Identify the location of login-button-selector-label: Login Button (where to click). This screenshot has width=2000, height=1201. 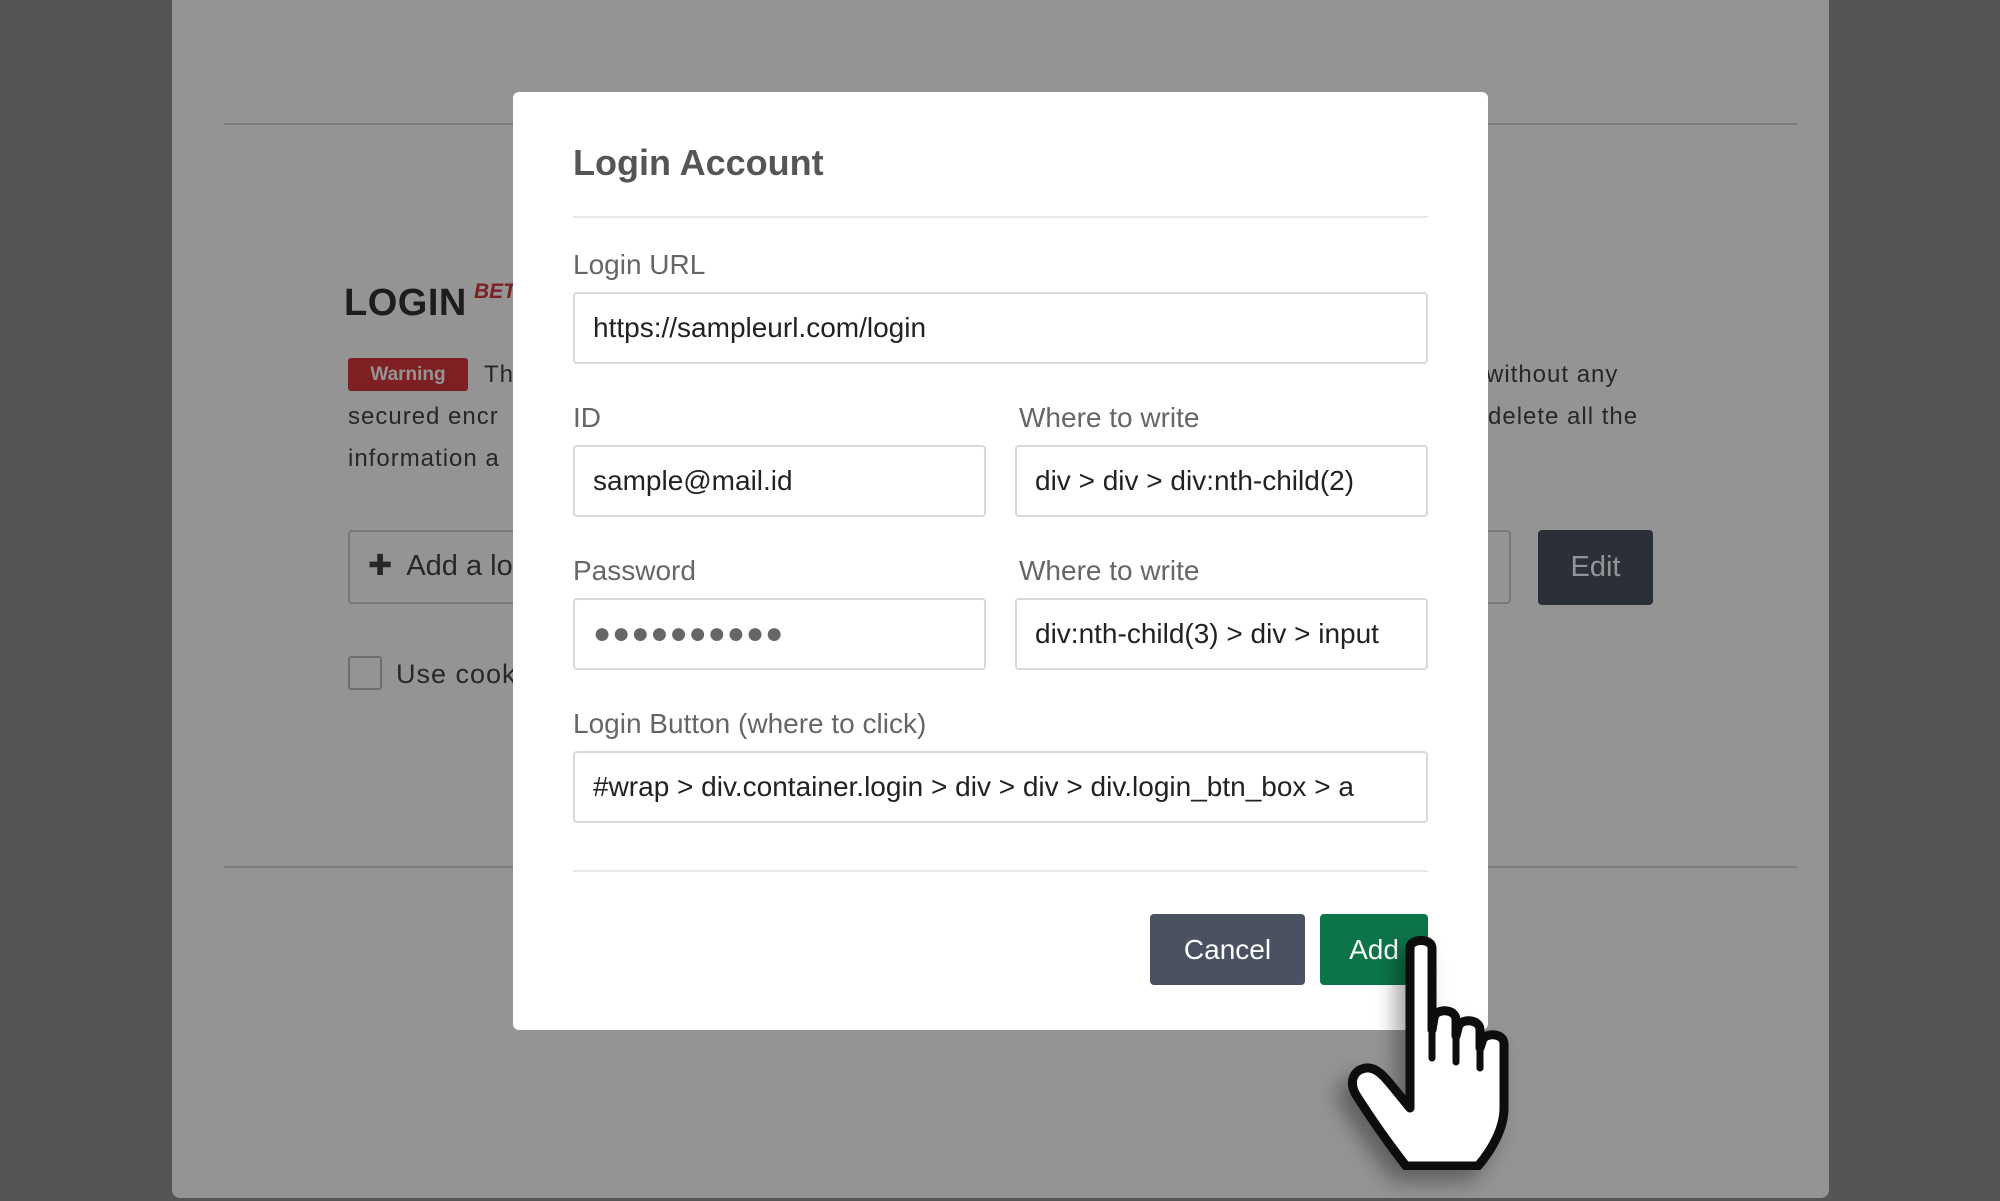
(750, 723).